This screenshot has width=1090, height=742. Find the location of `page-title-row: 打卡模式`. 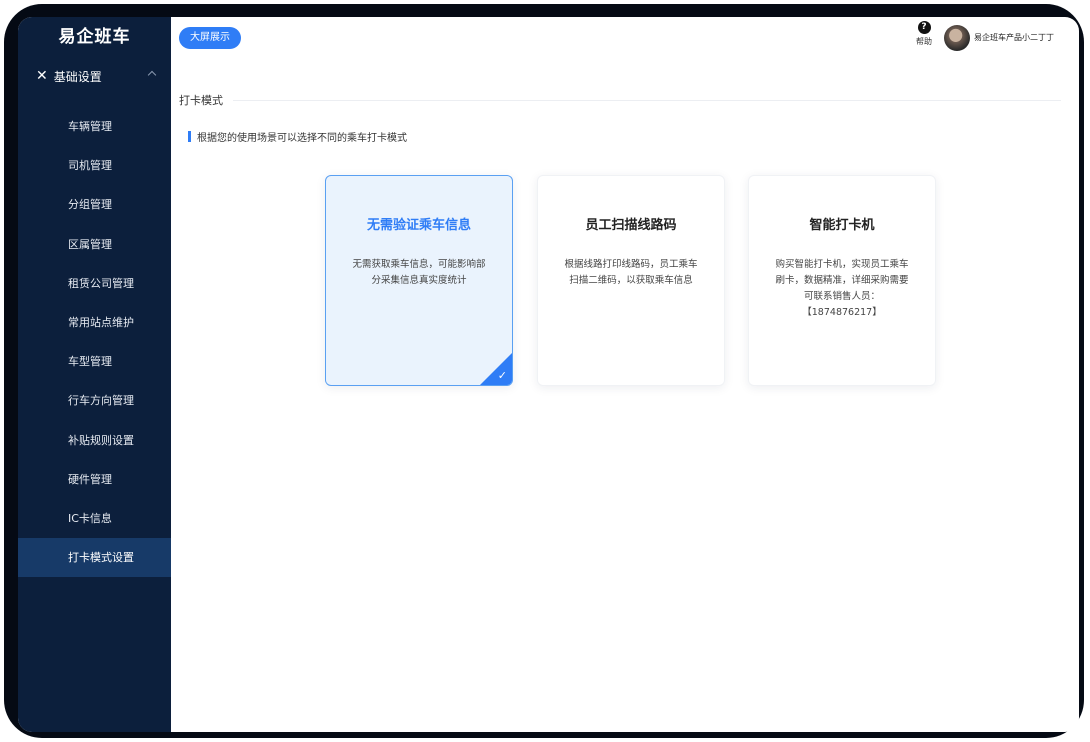

page-title-row: 打卡模式 is located at coordinates (620, 100).